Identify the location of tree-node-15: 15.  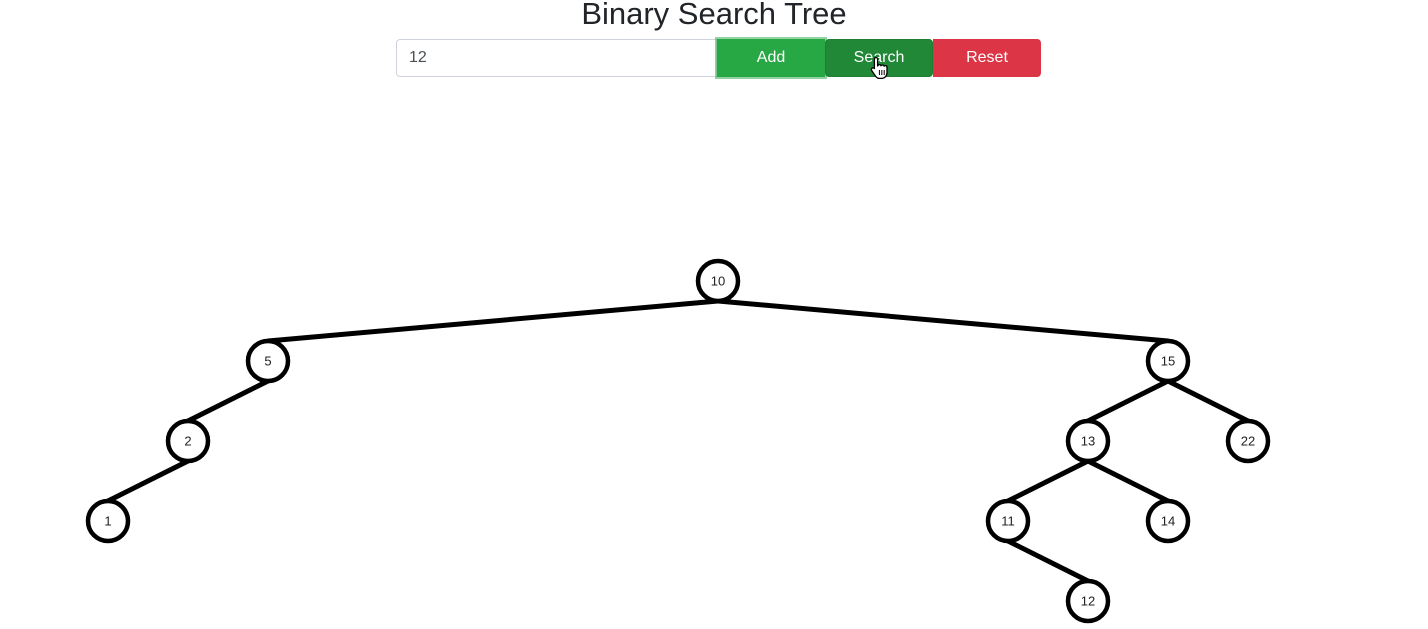
(1168, 361).